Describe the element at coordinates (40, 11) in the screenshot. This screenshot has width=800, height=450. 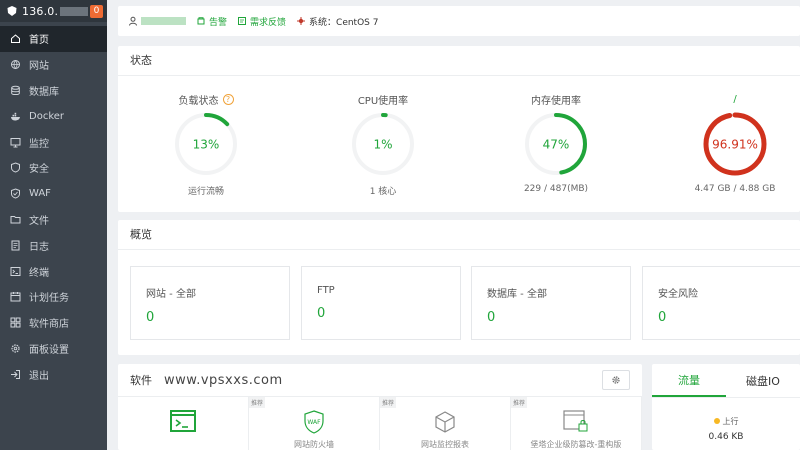
I see `server-ip: 136.0.` at that location.